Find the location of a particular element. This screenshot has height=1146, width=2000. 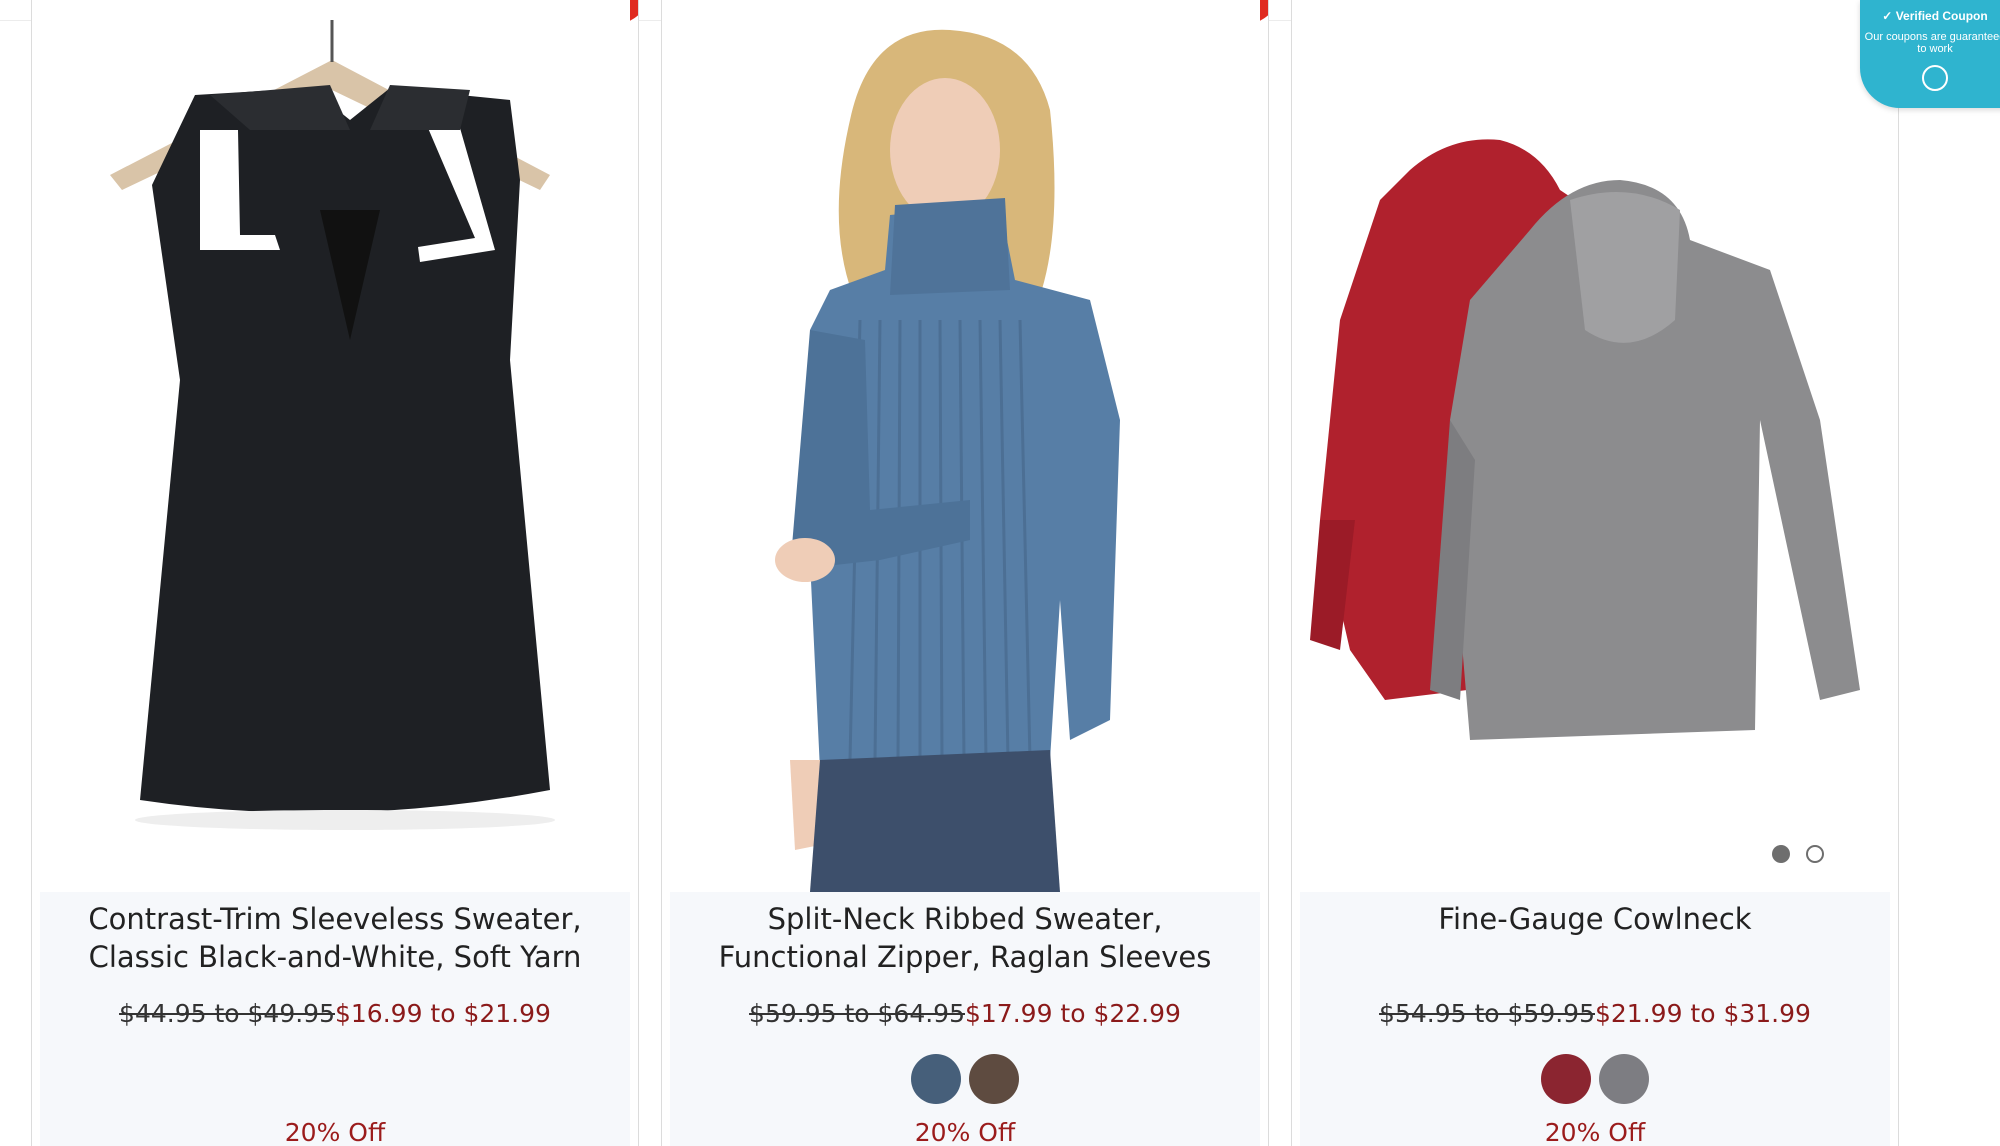

sale-price: $17.99 to $22.99 is located at coordinates (1073, 1013).